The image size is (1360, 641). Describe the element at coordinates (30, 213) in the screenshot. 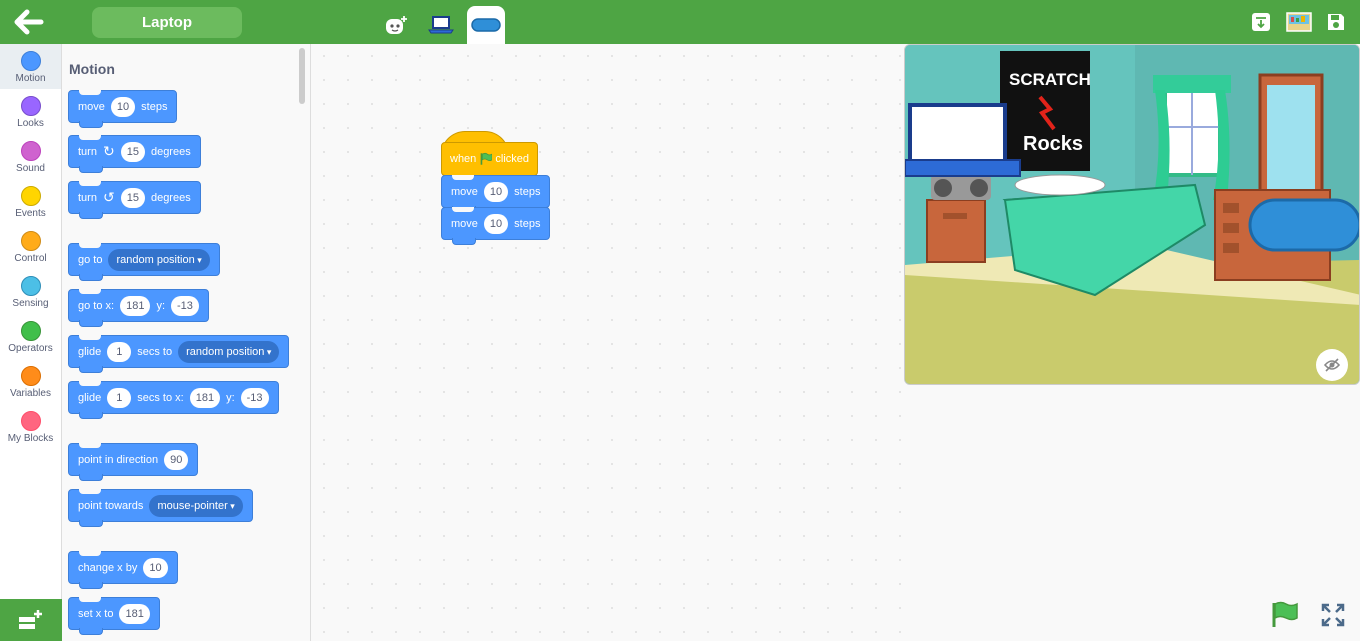

I see `category-label: Events` at that location.